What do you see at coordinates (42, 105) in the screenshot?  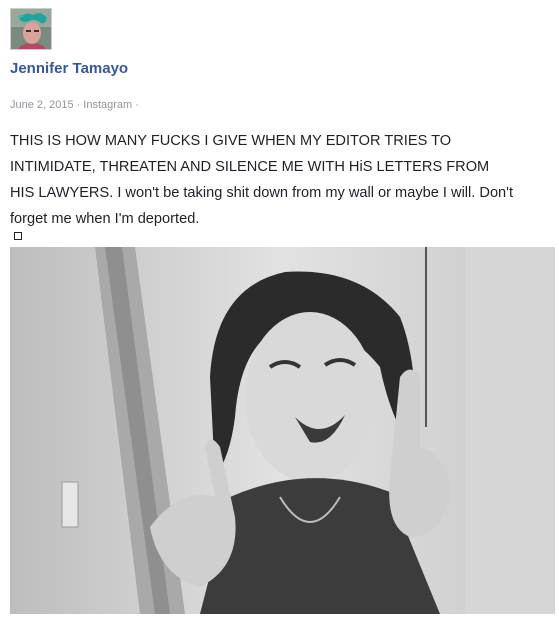 I see `post-date-link: June 2, 2015` at bounding box center [42, 105].